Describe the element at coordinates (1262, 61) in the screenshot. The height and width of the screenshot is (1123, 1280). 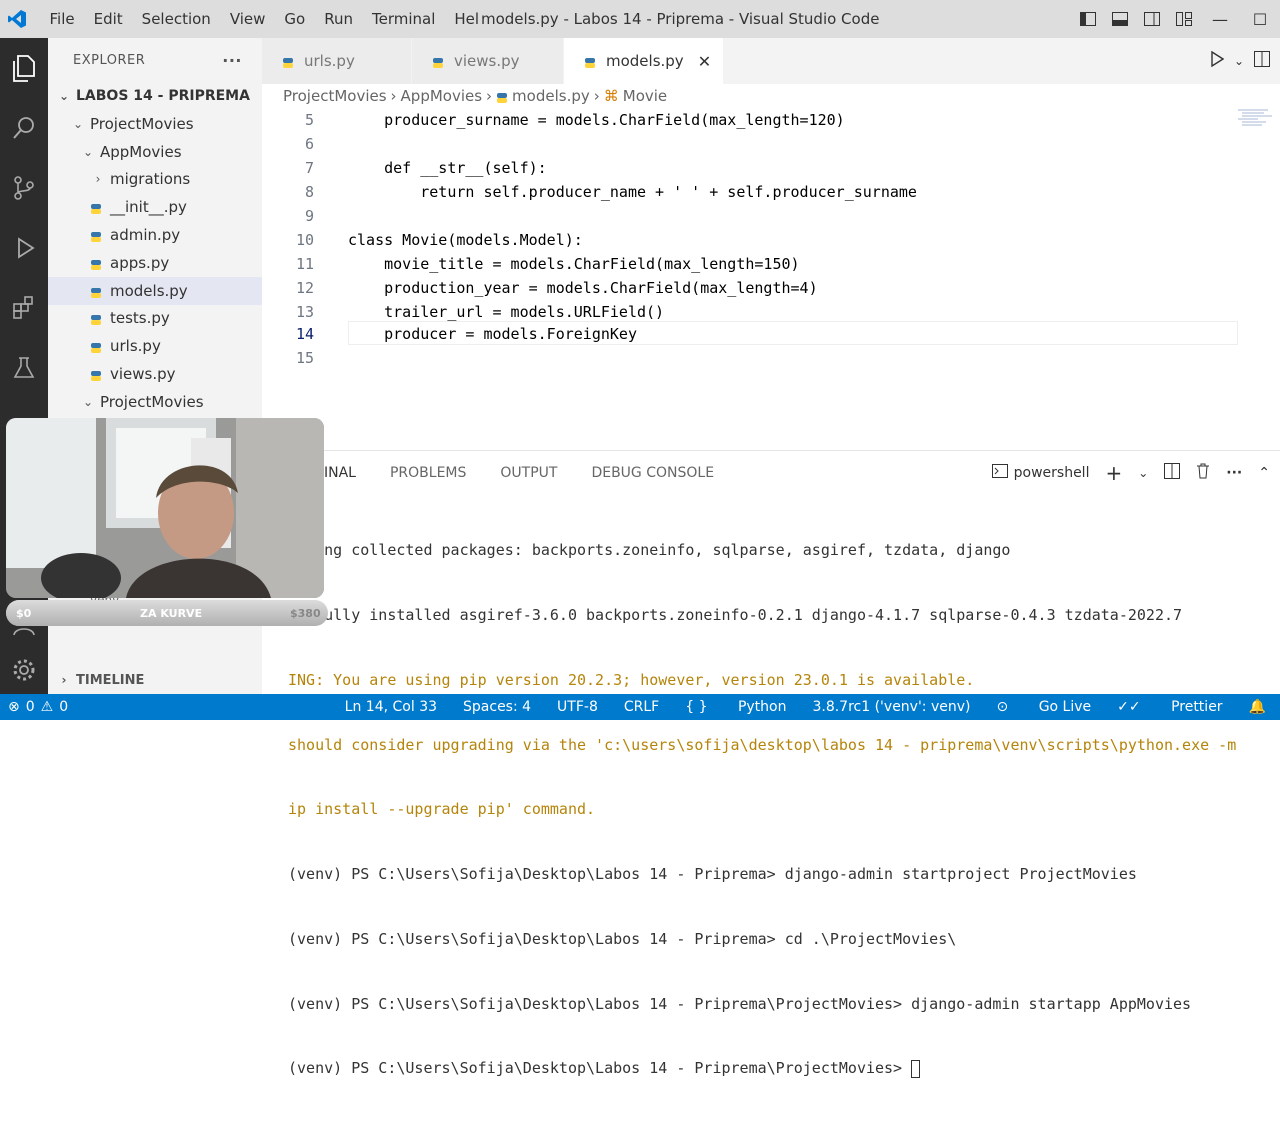
I see `split-editor-icon` at that location.